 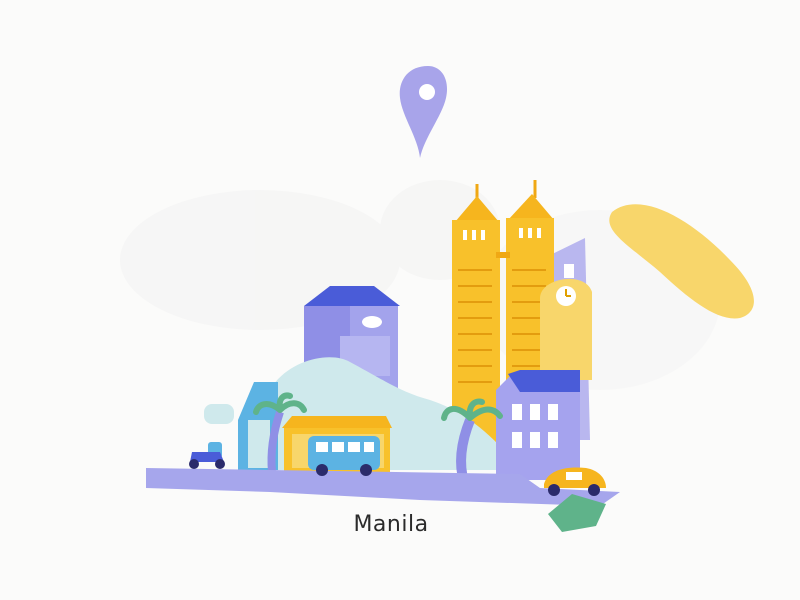 What do you see at coordinates (569, 271) in the screenshot?
I see `back-building-window` at bounding box center [569, 271].